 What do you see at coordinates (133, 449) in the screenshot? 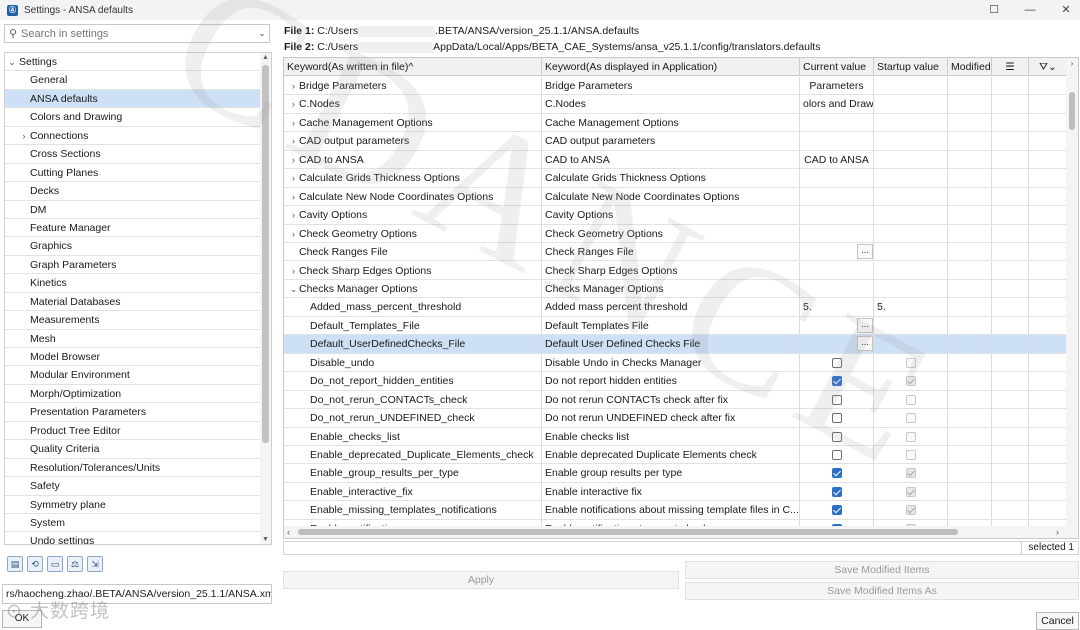
I see `tree-item: Quality Criteria` at bounding box center [133, 449].